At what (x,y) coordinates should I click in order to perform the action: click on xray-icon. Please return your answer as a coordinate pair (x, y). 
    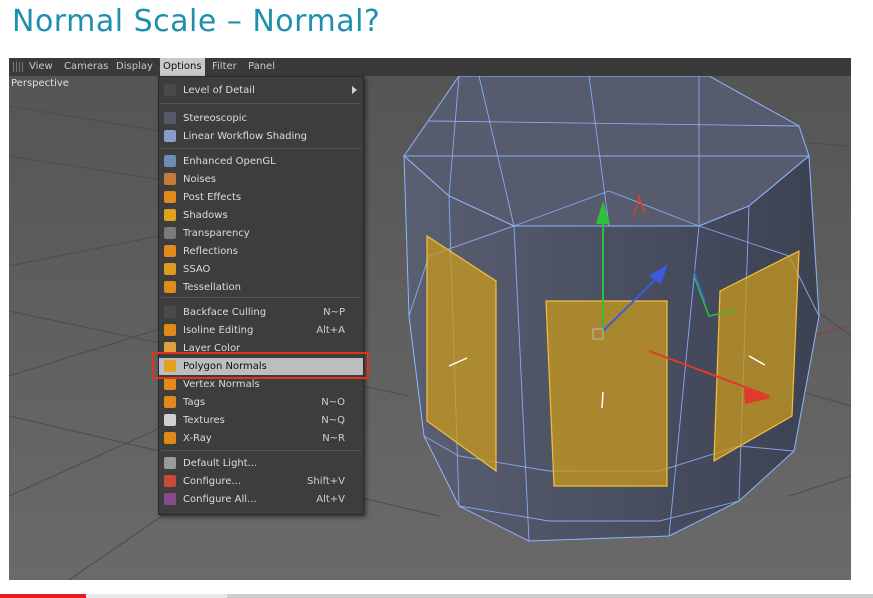
    Looking at the image, I should click on (170, 438).